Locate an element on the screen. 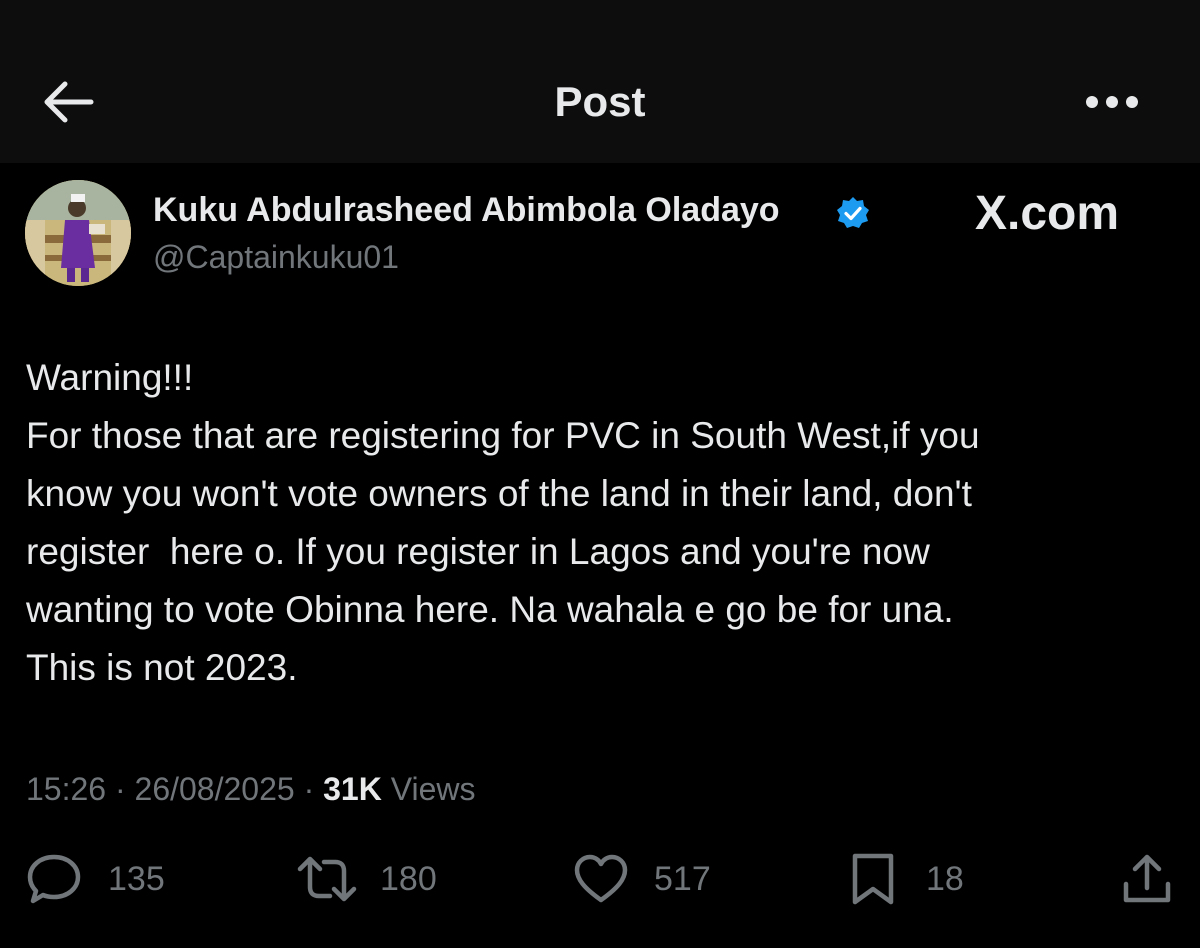 The height and width of the screenshot is (948, 1200). more-options-button is located at coordinates (1112, 102).